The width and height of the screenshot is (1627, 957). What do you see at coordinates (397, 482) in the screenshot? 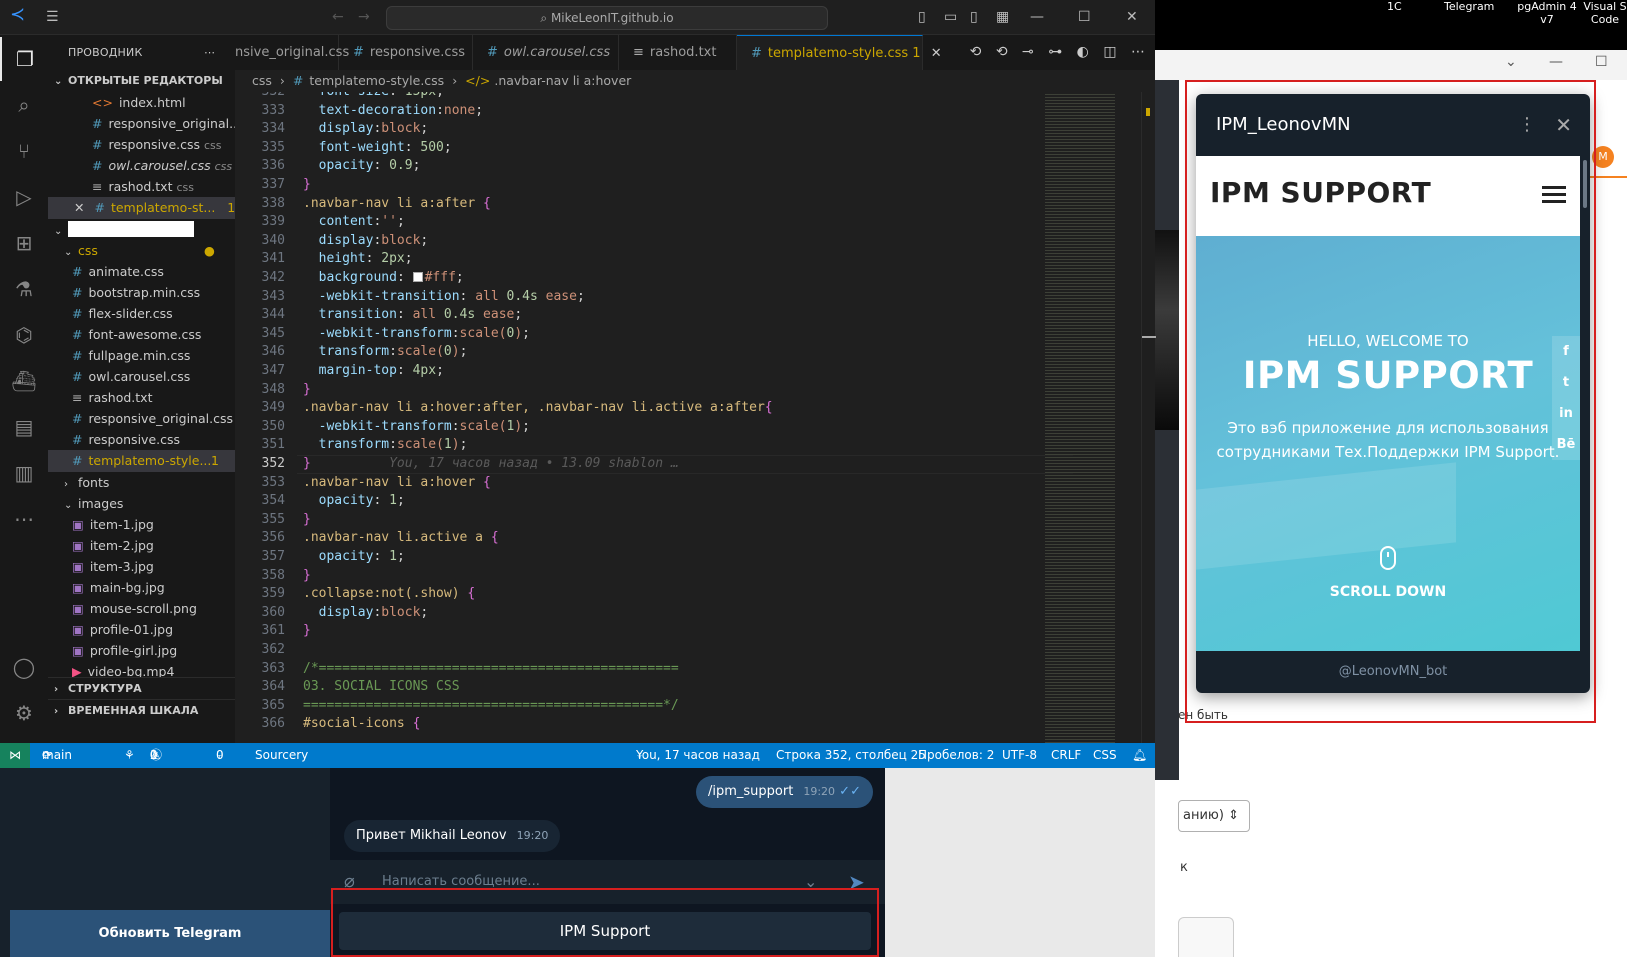
I see `code-line: .navbar-nav li a:hover {` at bounding box center [397, 482].